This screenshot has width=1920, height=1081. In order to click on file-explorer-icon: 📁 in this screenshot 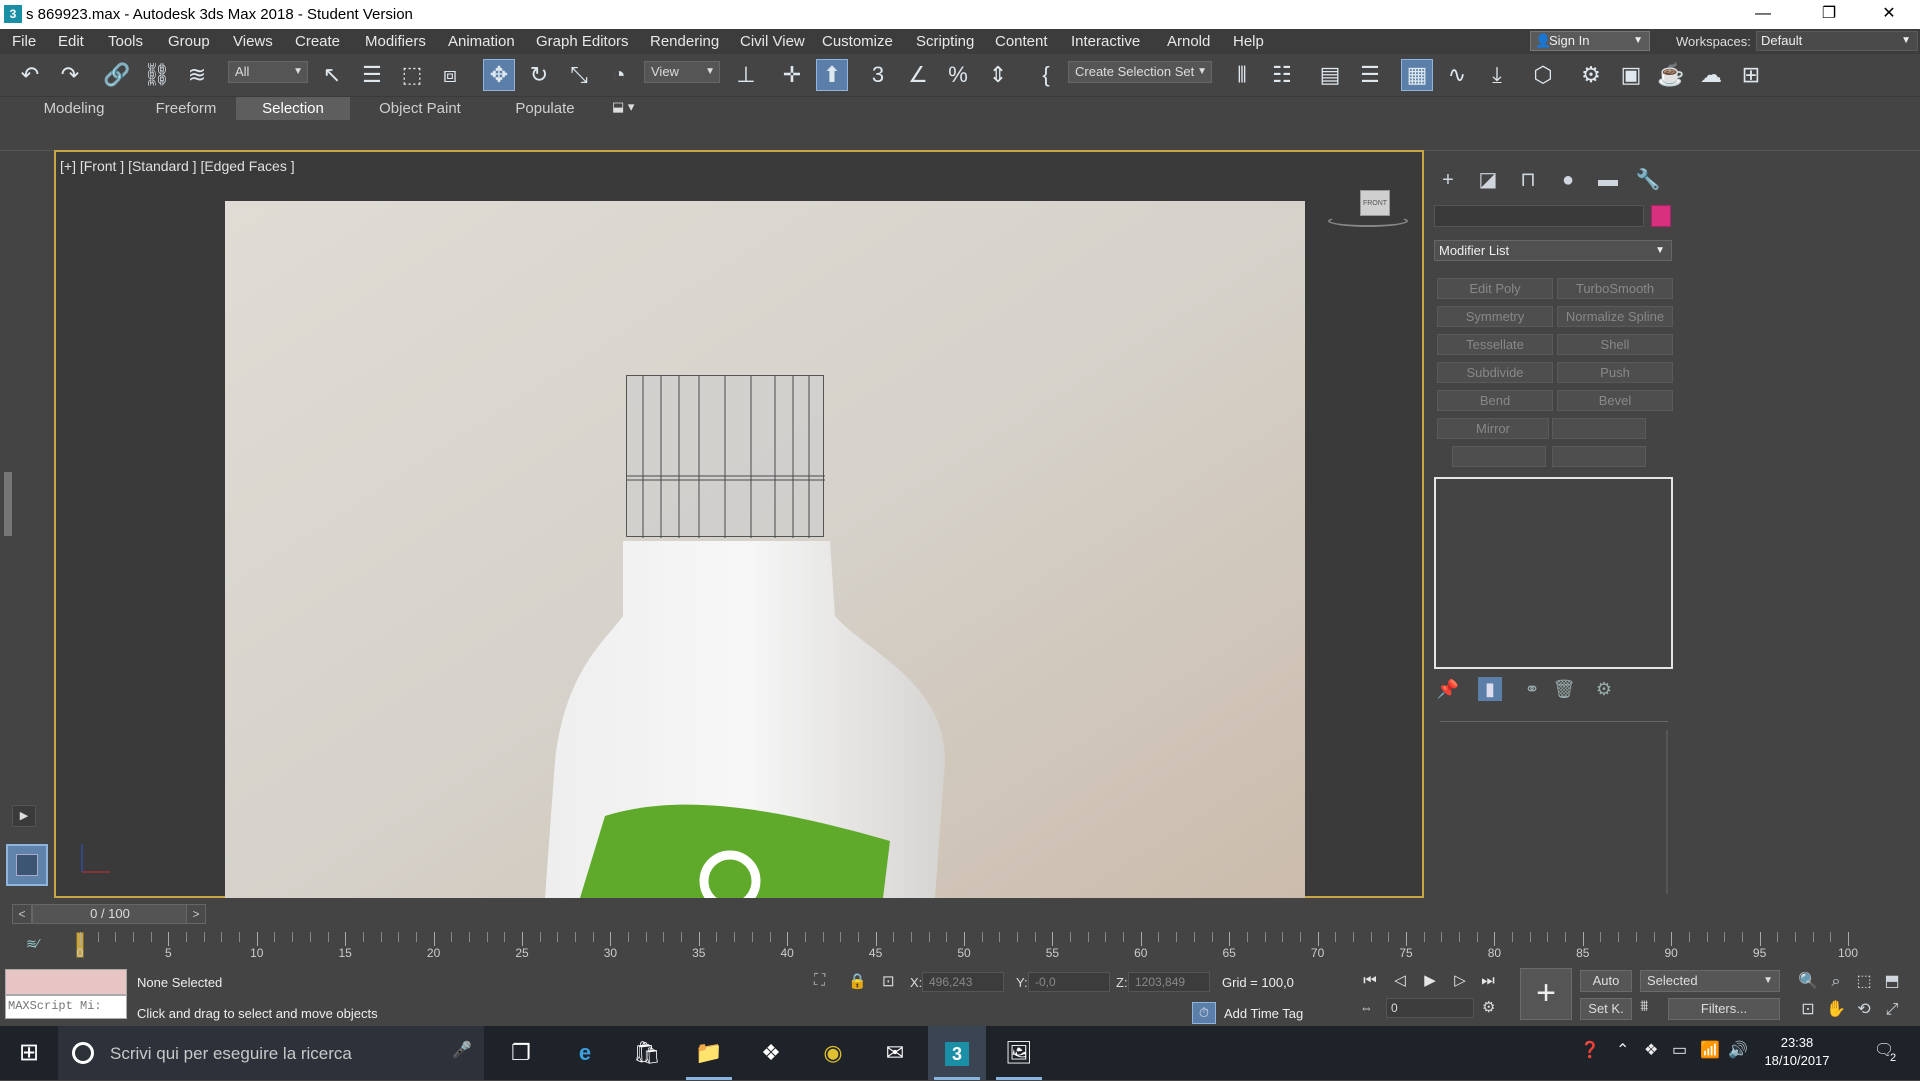, I will do `click(709, 1053)`.